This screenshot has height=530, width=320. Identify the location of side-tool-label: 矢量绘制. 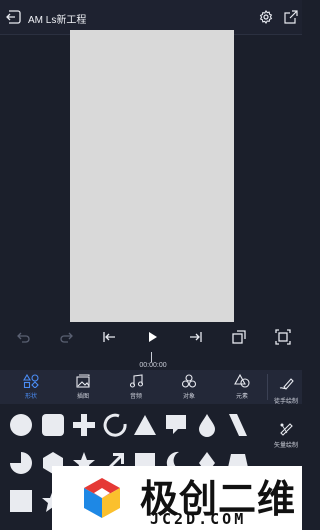
(285, 446).